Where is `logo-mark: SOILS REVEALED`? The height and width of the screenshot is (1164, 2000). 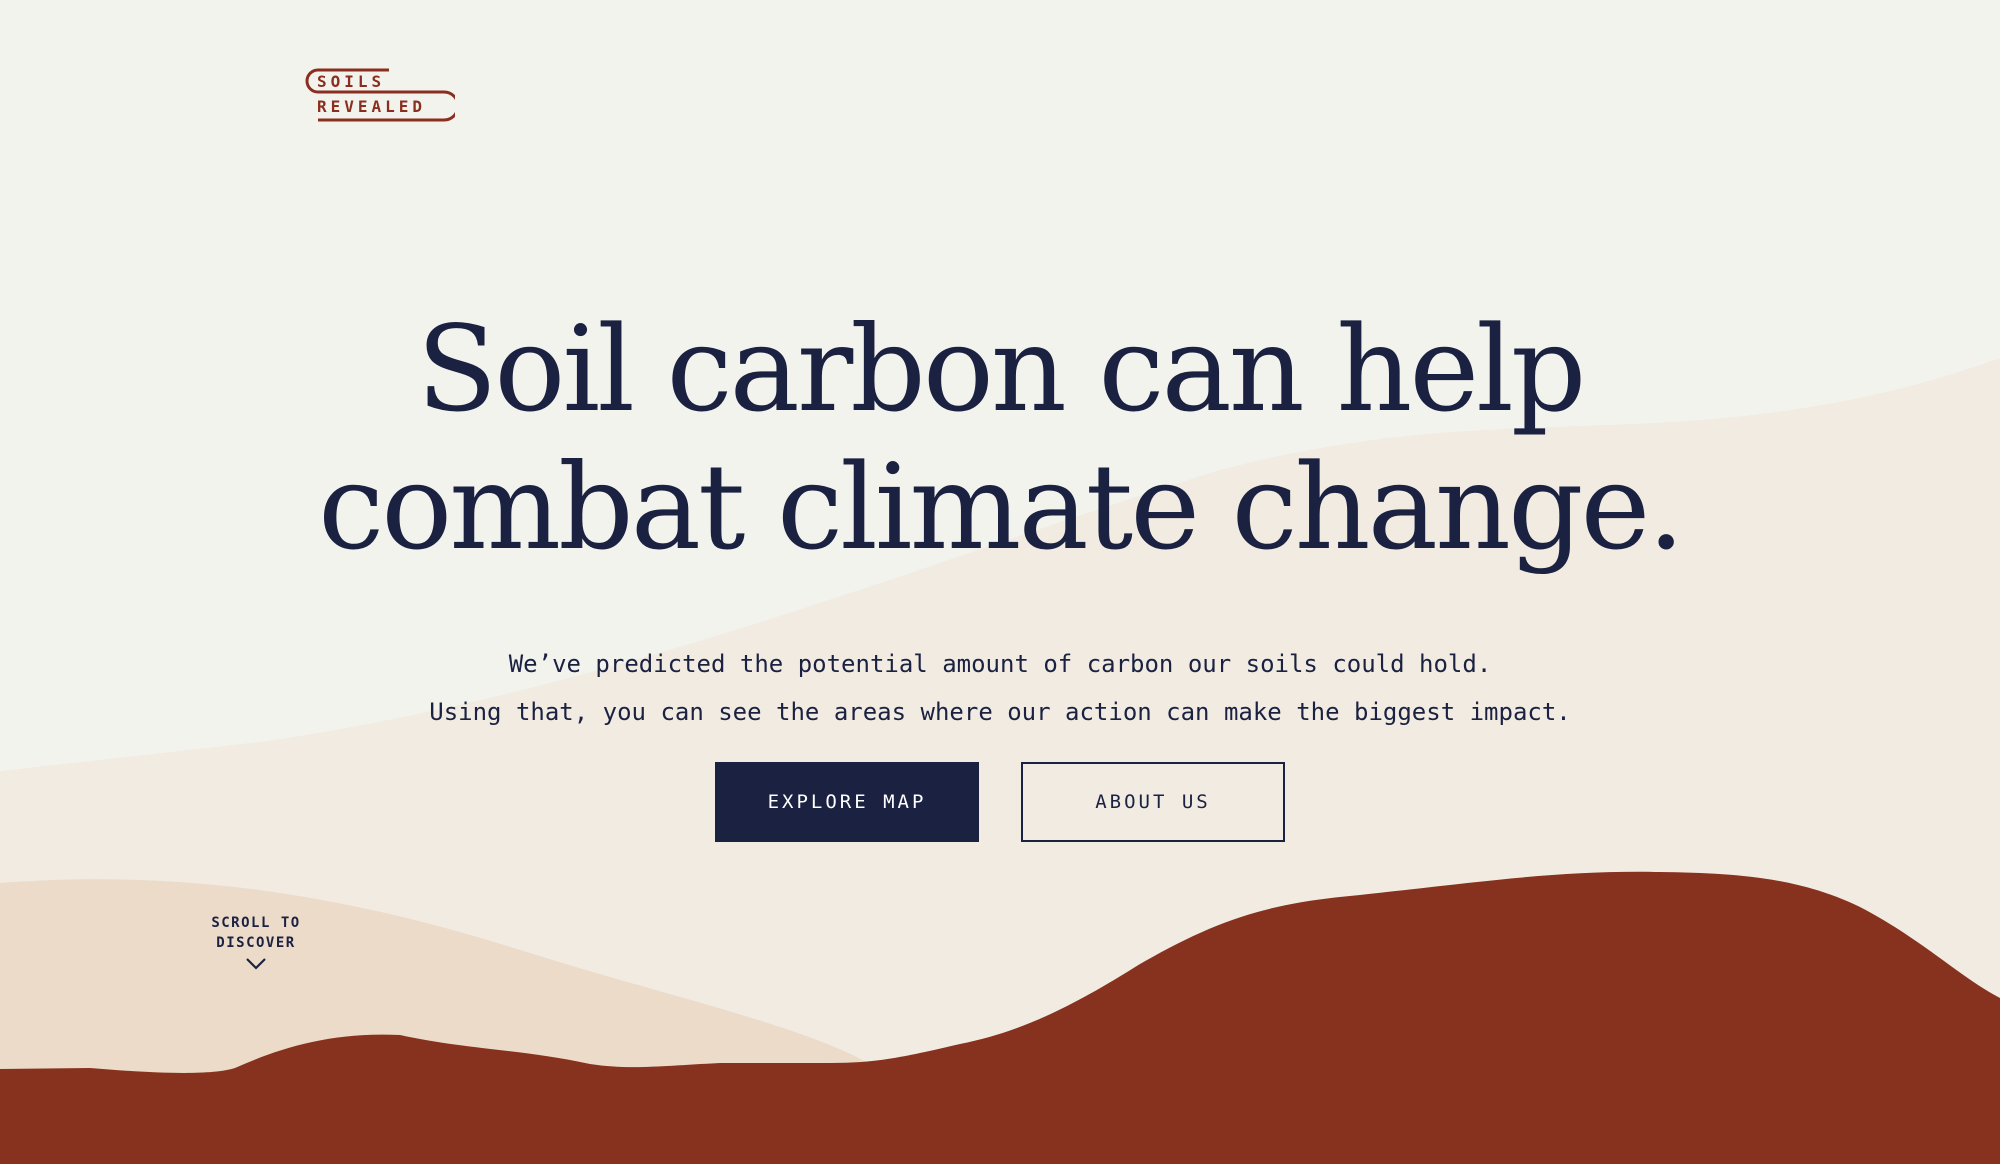
logo-mark: SOILS REVEALED is located at coordinates (380, 95).